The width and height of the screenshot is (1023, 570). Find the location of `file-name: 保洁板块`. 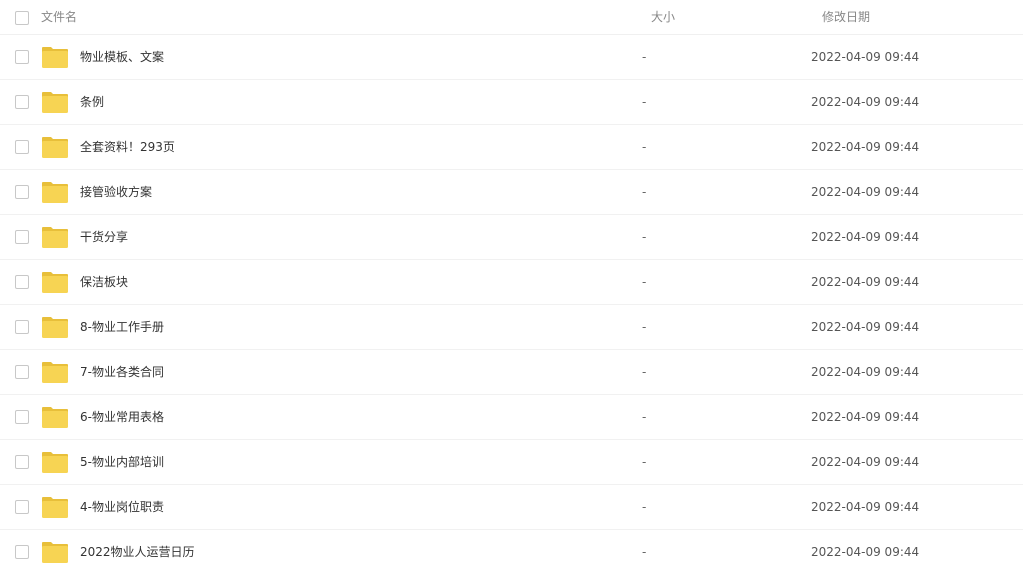

file-name: 保洁板块 is located at coordinates (104, 282).